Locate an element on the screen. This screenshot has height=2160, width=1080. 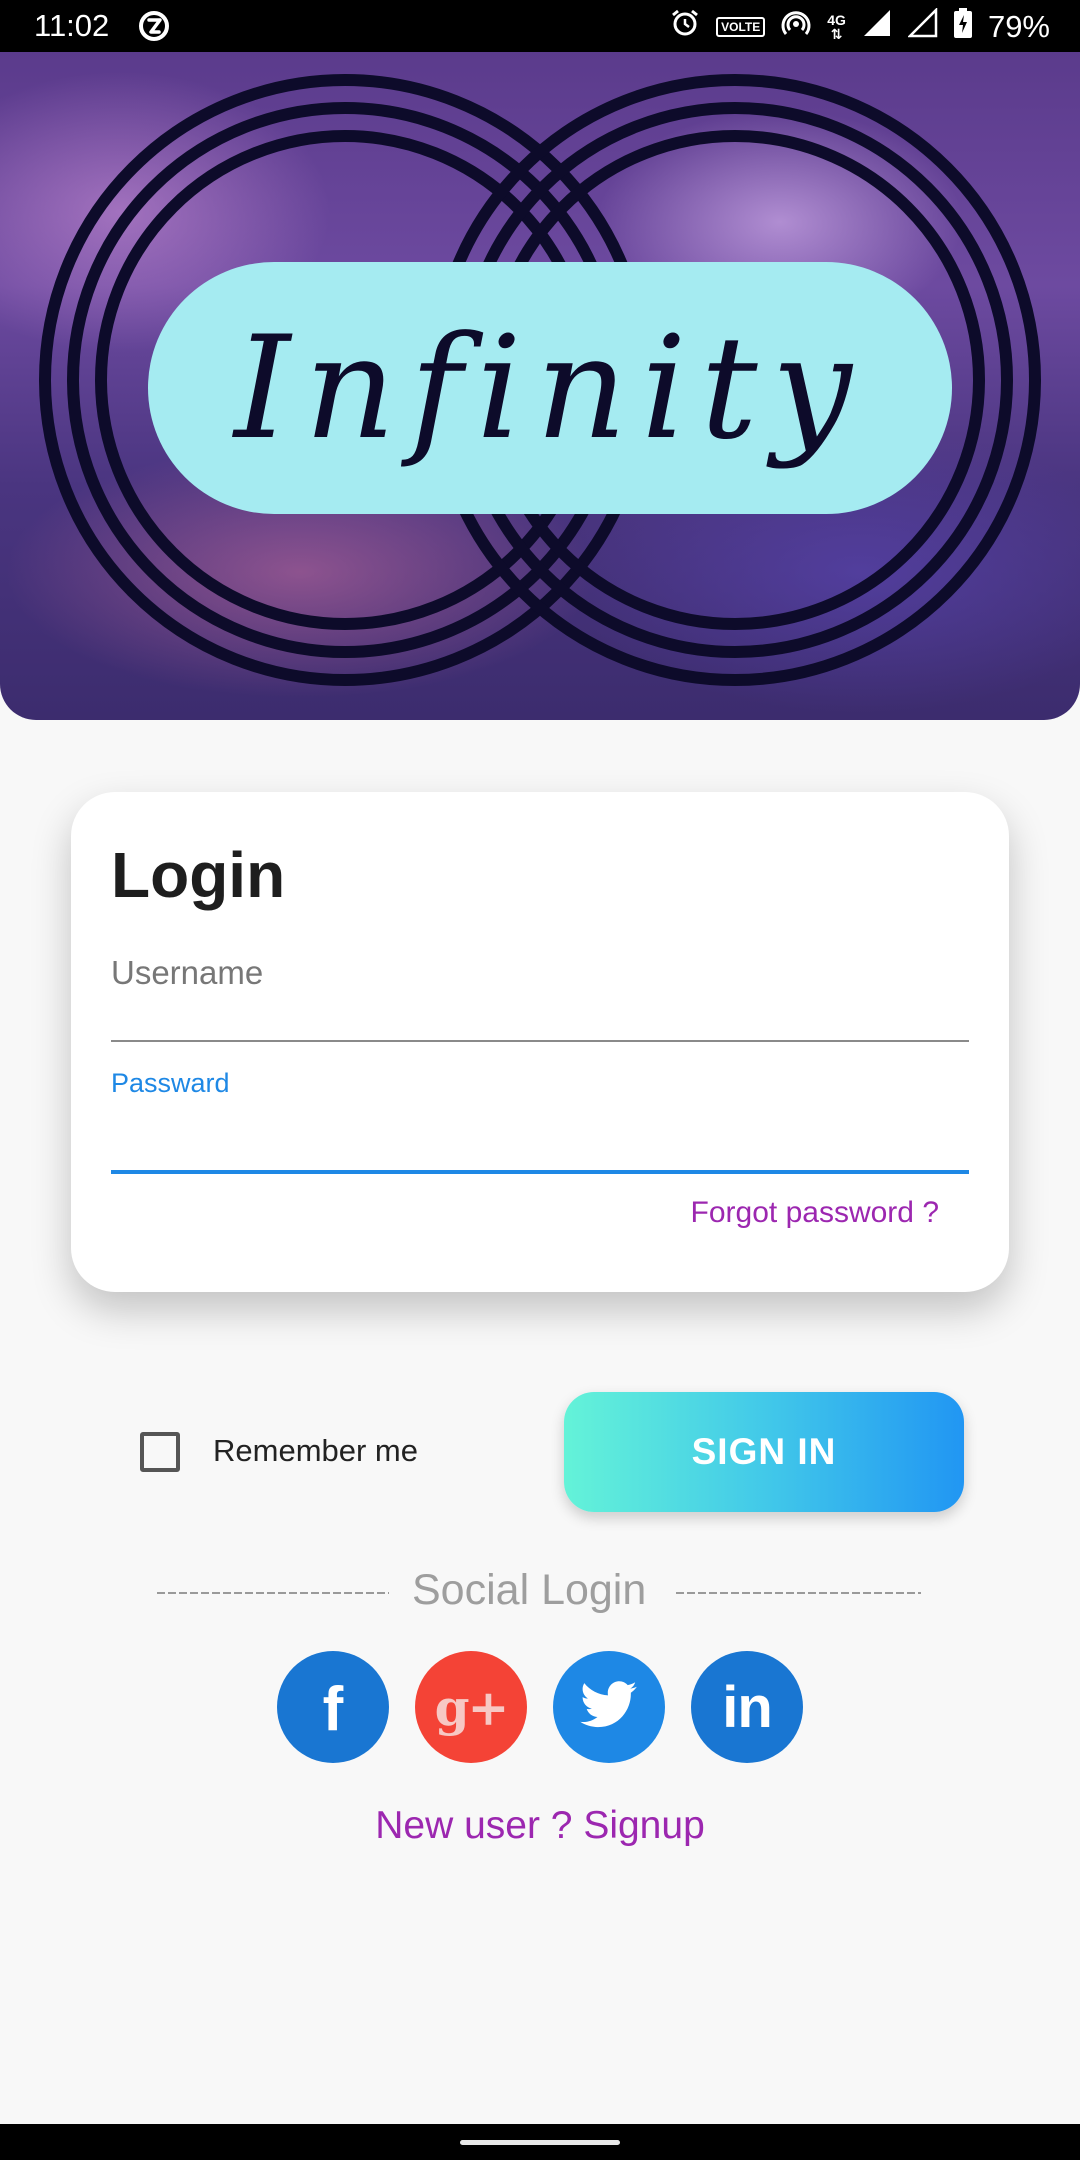
linkedin-icon: in is located at coordinates (747, 1707).